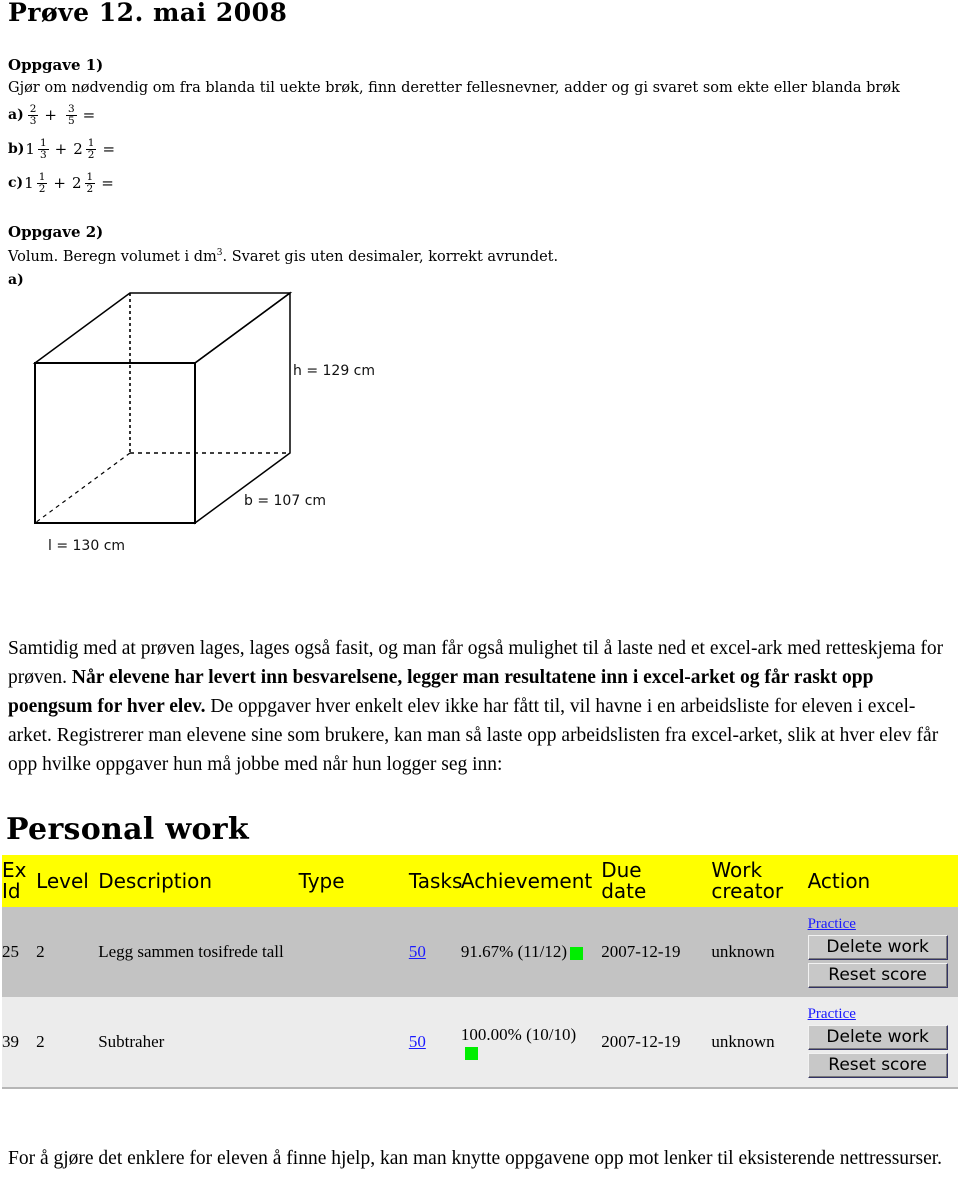 The width and height of the screenshot is (960, 1181). Describe the element at coordinates (33, 109) in the screenshot. I see `numerator: 2` at that location.